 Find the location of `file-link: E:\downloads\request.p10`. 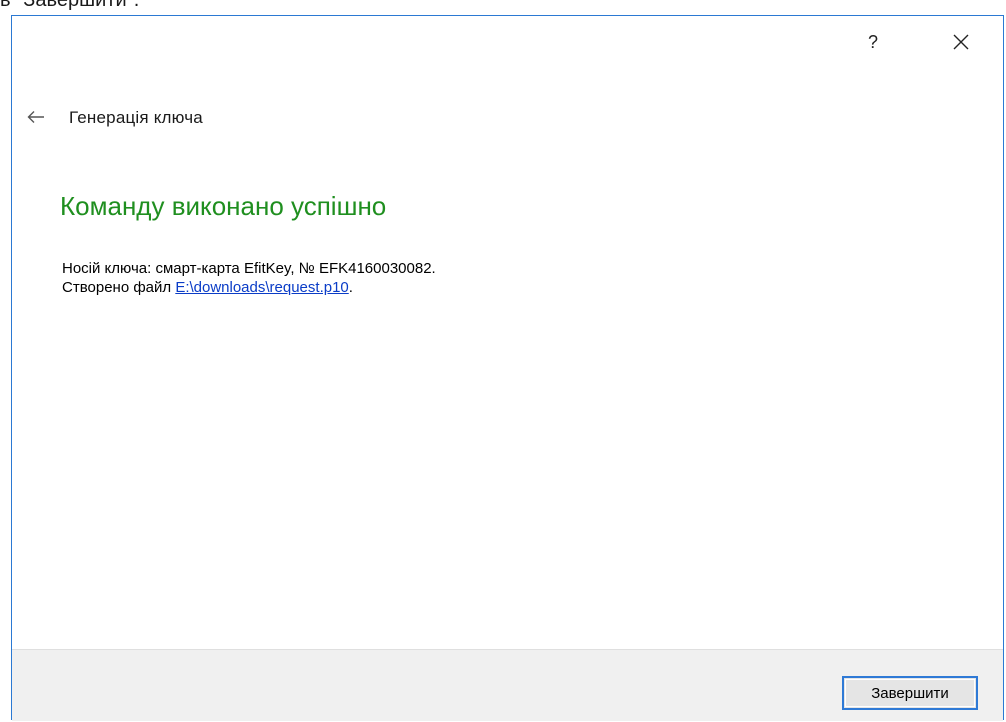

file-link: E:\downloads\request.p10 is located at coordinates (261, 287).